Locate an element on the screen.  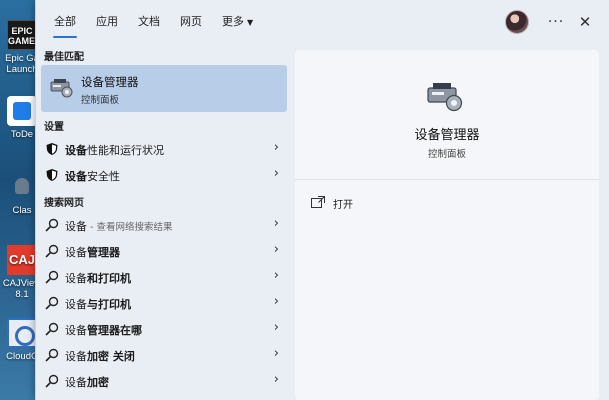
tab-label: 应用 is located at coordinates (107, 21).